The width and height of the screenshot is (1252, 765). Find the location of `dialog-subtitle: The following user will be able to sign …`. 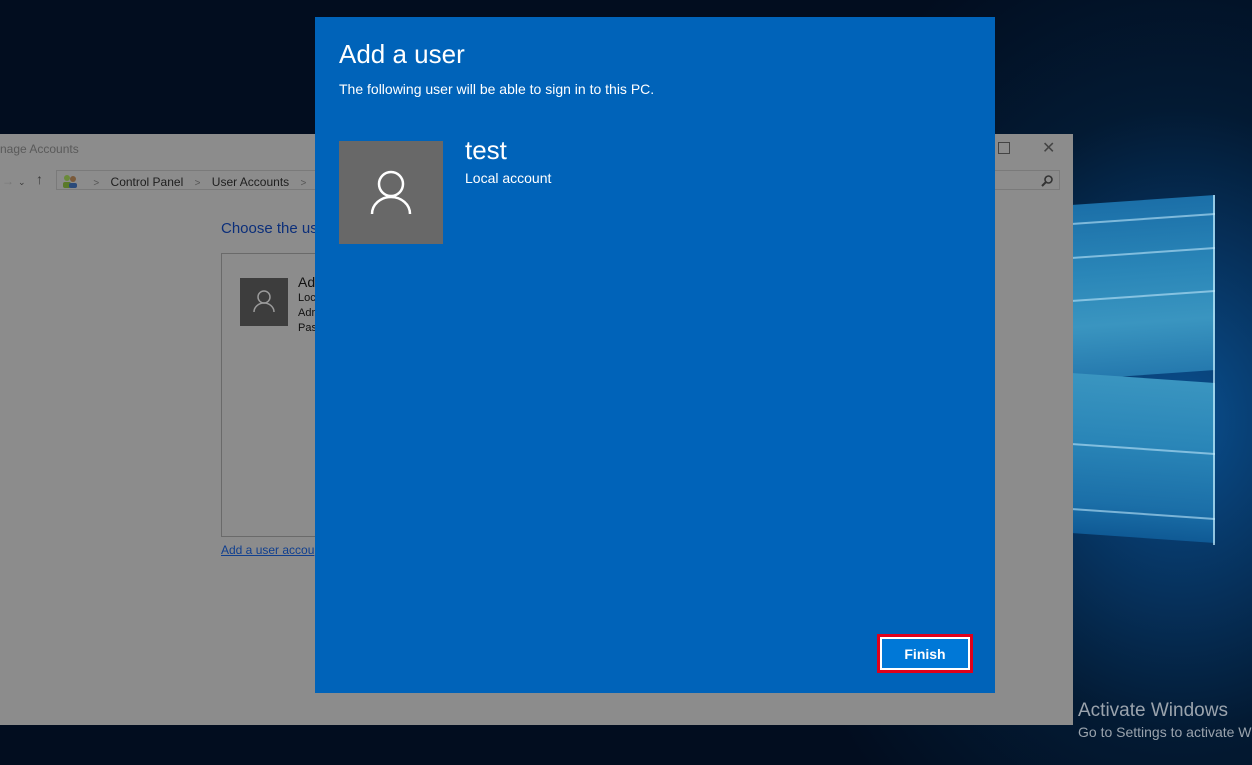

dialog-subtitle: The following user will be able to sign … is located at coordinates (497, 89).